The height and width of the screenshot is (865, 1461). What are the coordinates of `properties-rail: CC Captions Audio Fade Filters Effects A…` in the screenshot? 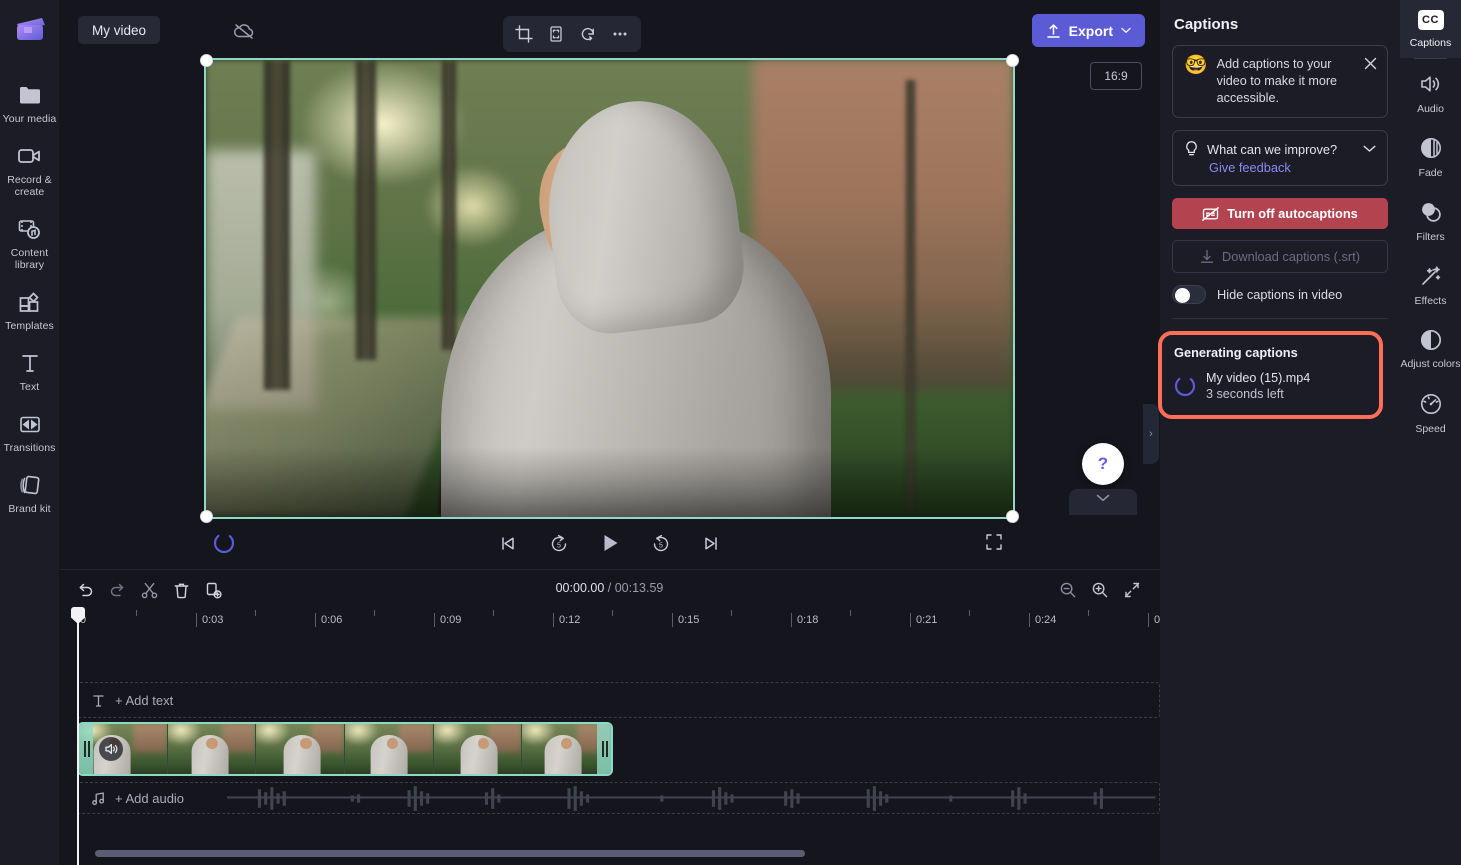 It's located at (1430, 432).